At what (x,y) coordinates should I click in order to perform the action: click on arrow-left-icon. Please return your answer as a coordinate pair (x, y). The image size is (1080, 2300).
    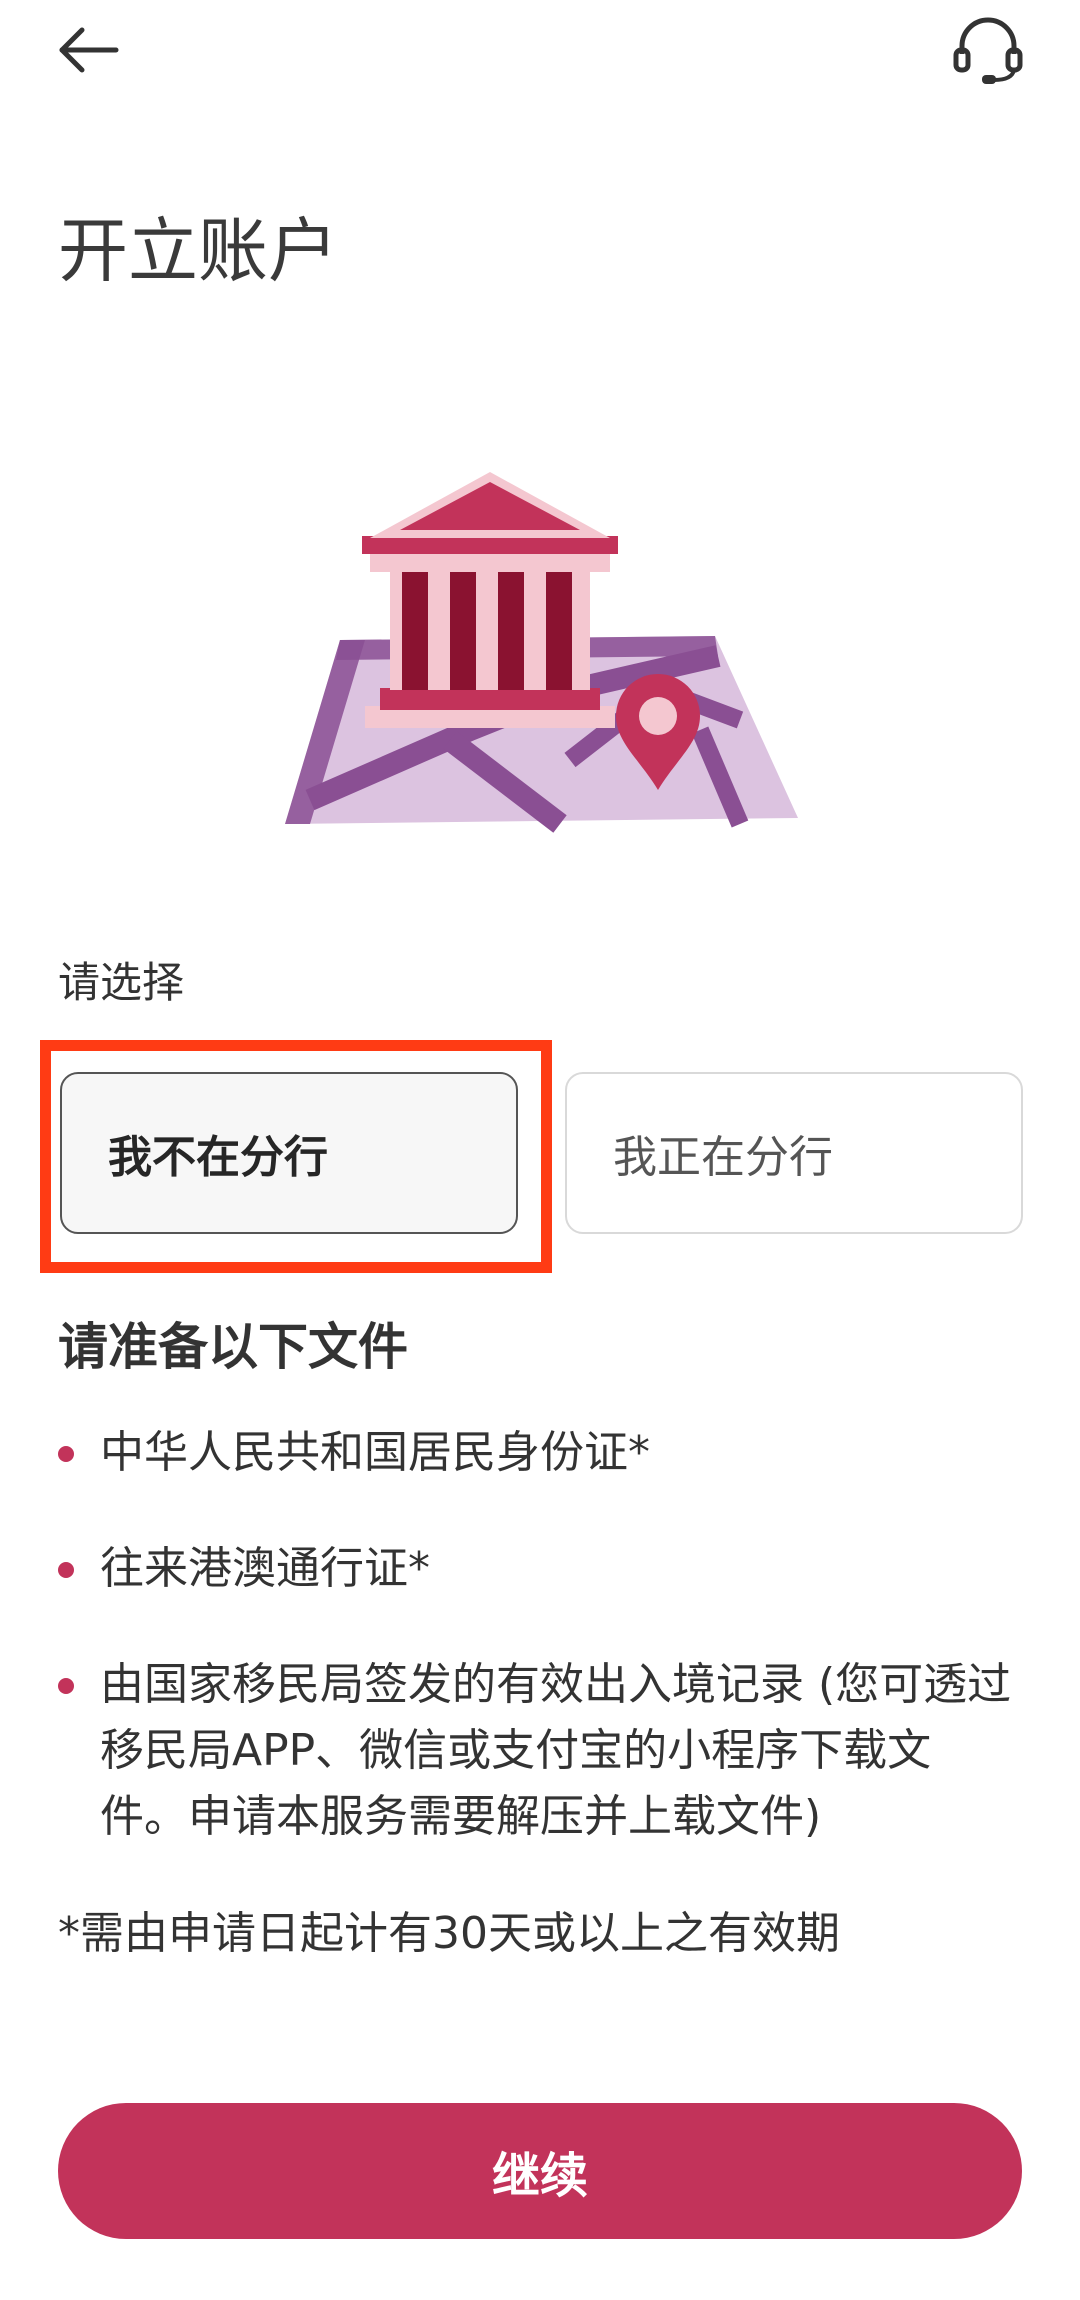
    Looking at the image, I should click on (89, 50).